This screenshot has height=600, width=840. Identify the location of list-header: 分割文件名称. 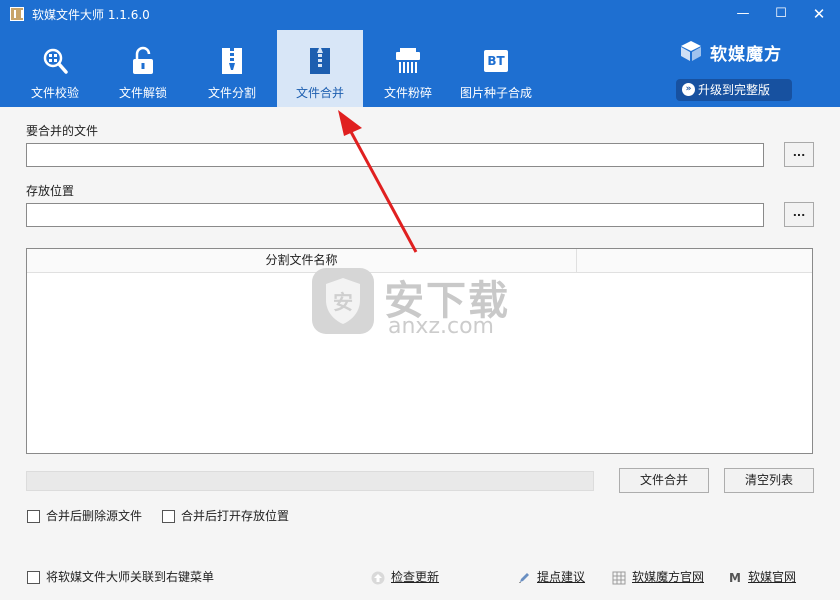
(419, 261).